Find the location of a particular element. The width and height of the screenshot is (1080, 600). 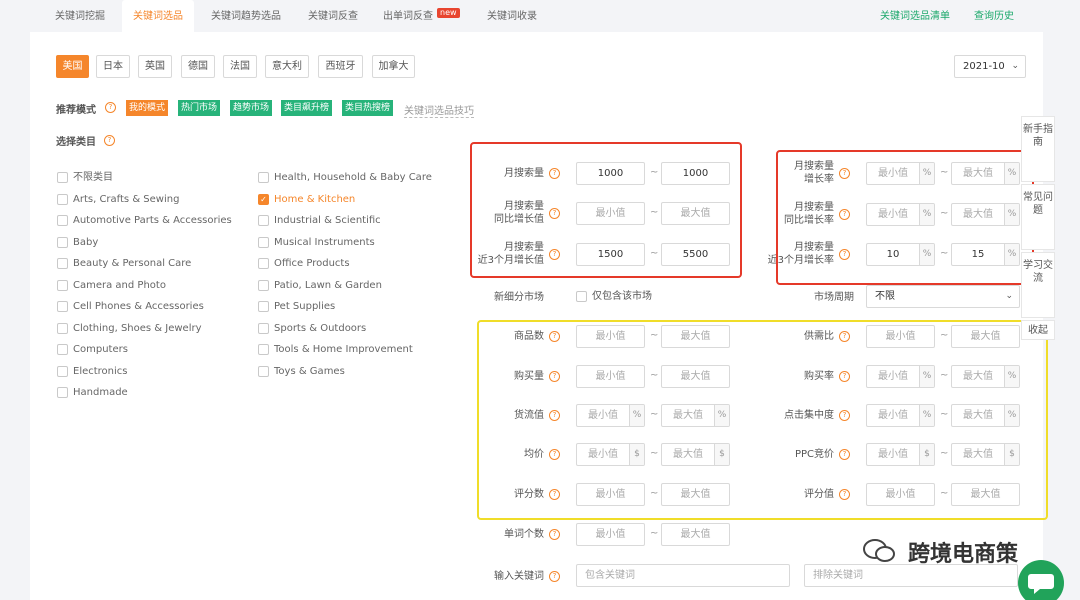

word-count-min-input: 最小值 is located at coordinates (610, 534).